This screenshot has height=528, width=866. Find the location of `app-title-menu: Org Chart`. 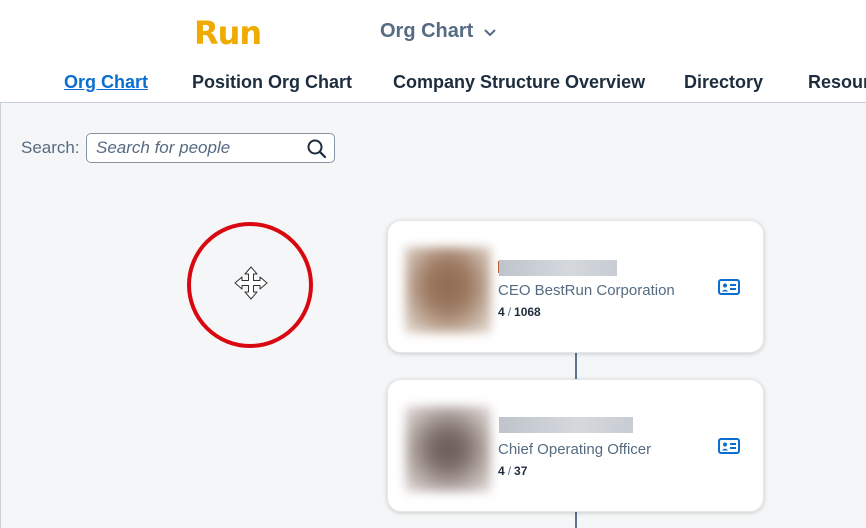

app-title-menu: Org Chart is located at coordinates (438, 31).